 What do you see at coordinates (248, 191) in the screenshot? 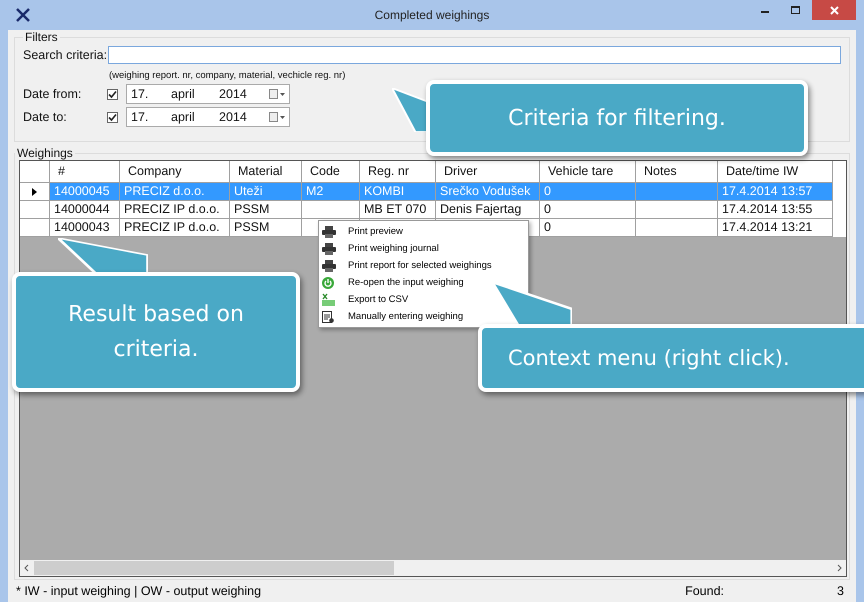
I see `table-cell: Uteži` at bounding box center [248, 191].